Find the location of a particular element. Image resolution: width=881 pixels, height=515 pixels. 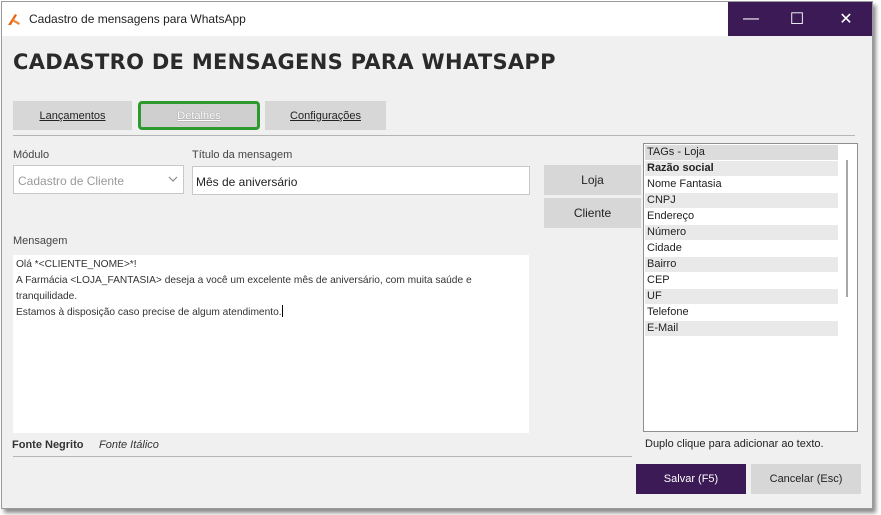

tab-lancamentos: Lançamentos is located at coordinates (72, 115).